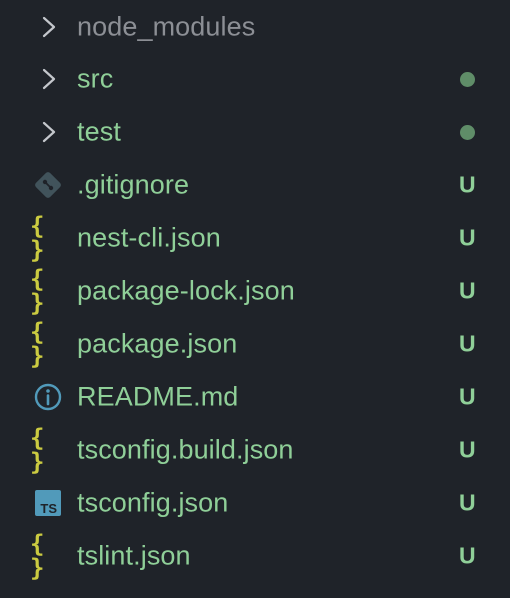 This screenshot has height=598, width=510. I want to click on tree-item-package-lock-json: { } package-lock.json U, so click(255, 291).